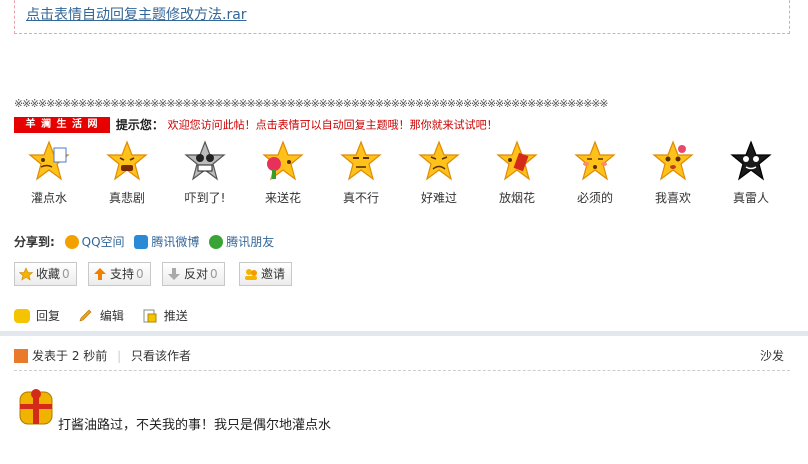 The width and height of the screenshot is (808, 464). I want to click on love-star-icon, so click(673, 160).